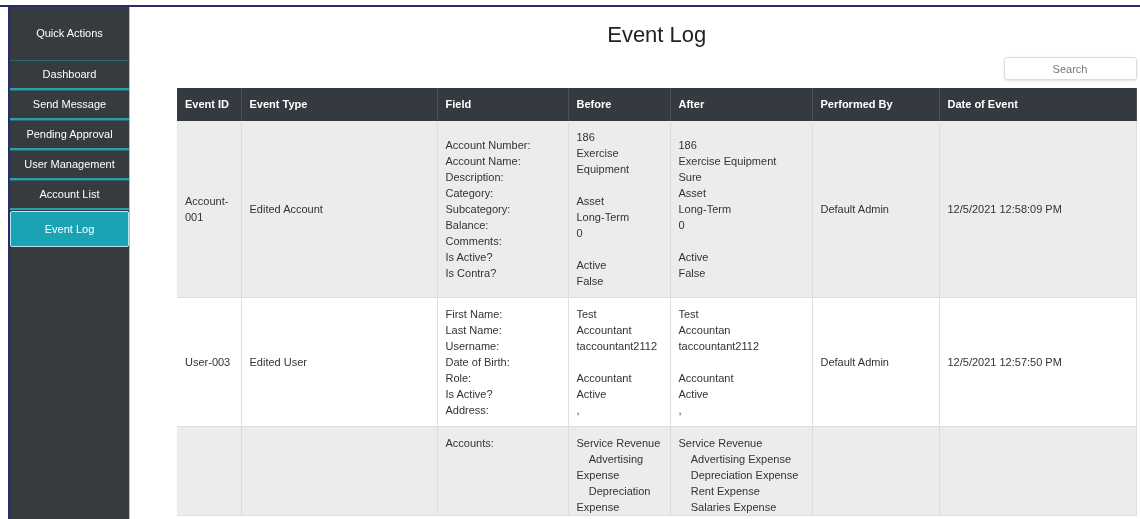 This screenshot has width=1140, height=519. Describe the element at coordinates (69, 104) in the screenshot. I see `sidebar-item: Send Message` at that location.